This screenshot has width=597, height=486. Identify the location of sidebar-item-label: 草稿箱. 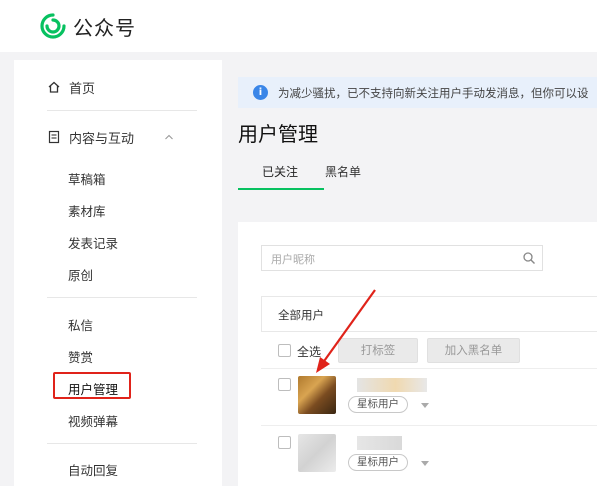
(87, 179).